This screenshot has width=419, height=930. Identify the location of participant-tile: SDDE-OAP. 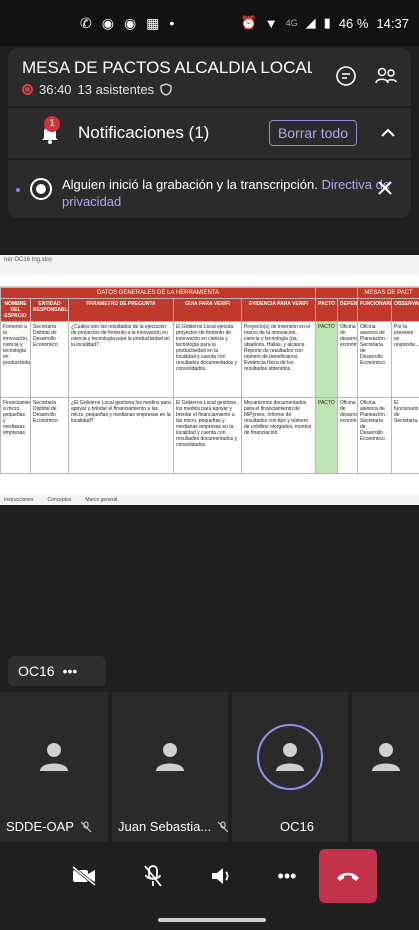
(54, 767).